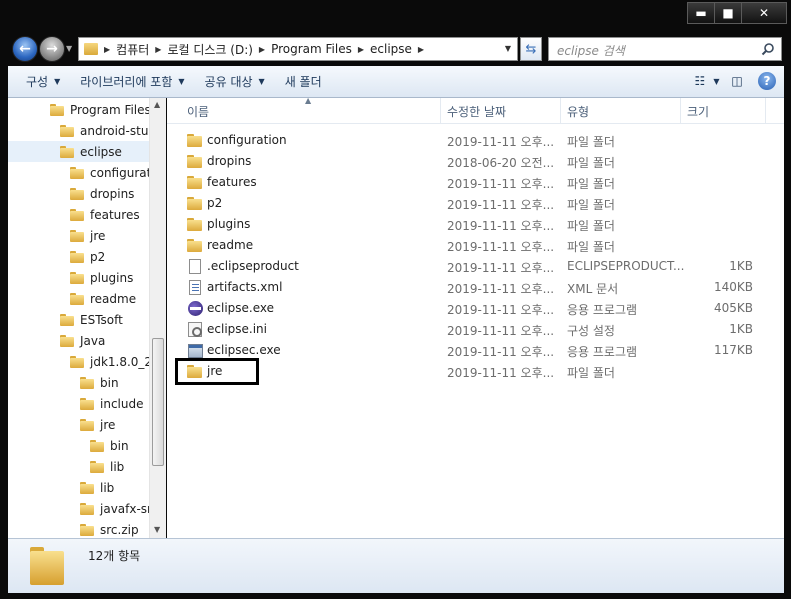 The width and height of the screenshot is (791, 599). I want to click on tree-item-label: configurati, so click(122, 172).